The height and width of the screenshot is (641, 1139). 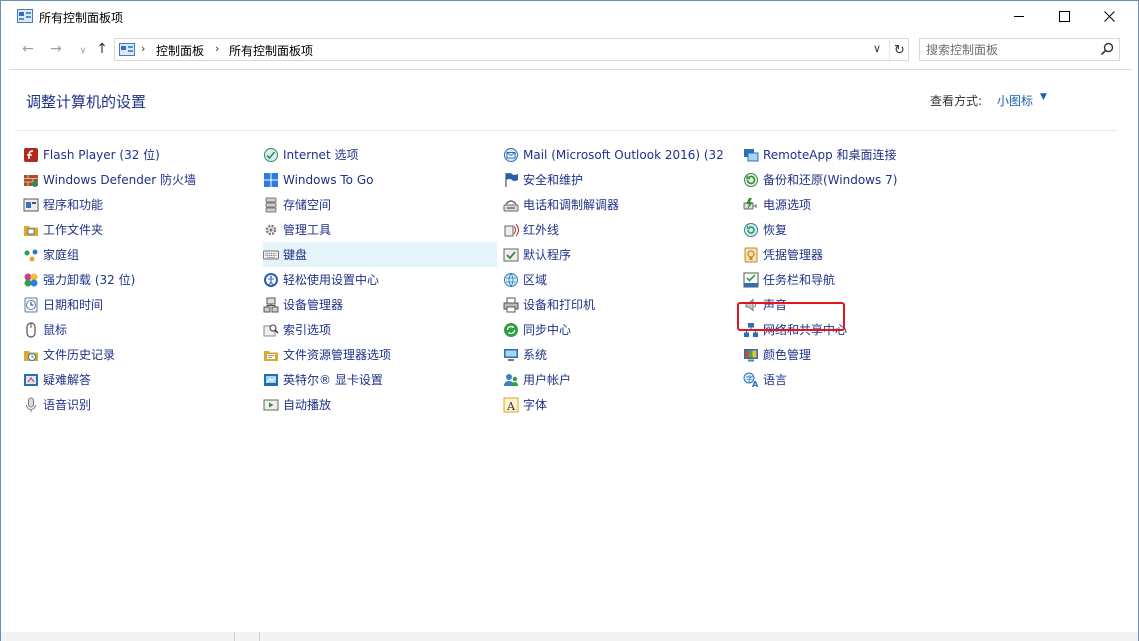 I want to click on maximize-icon, so click(x=1064, y=16).